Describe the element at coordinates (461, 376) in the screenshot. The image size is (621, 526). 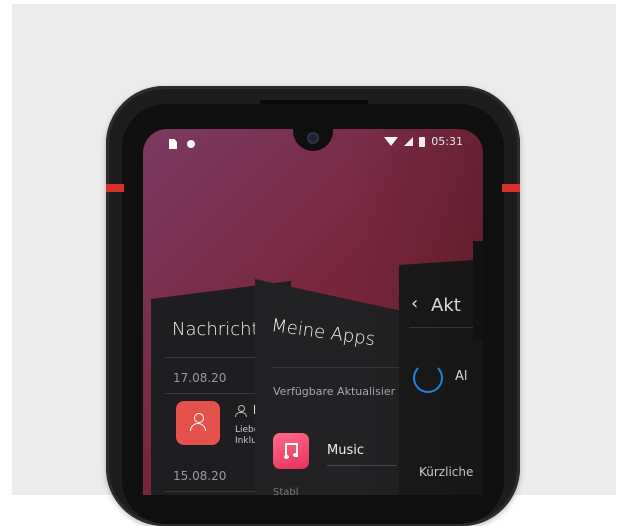
I see `update-row-label: Al` at that location.